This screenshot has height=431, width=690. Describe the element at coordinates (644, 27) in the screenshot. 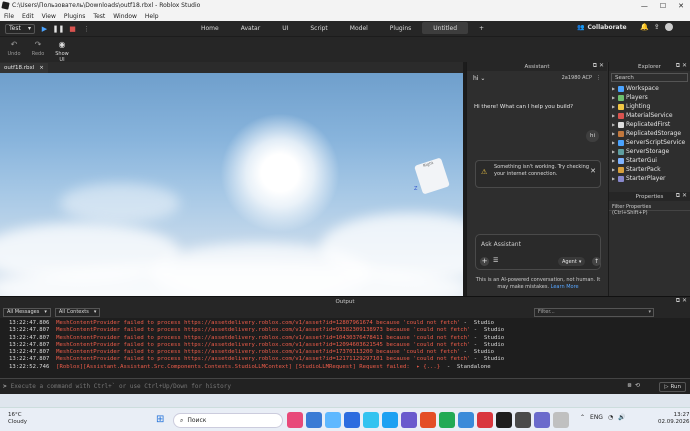

I see `bell-icon: 🔔` at that location.